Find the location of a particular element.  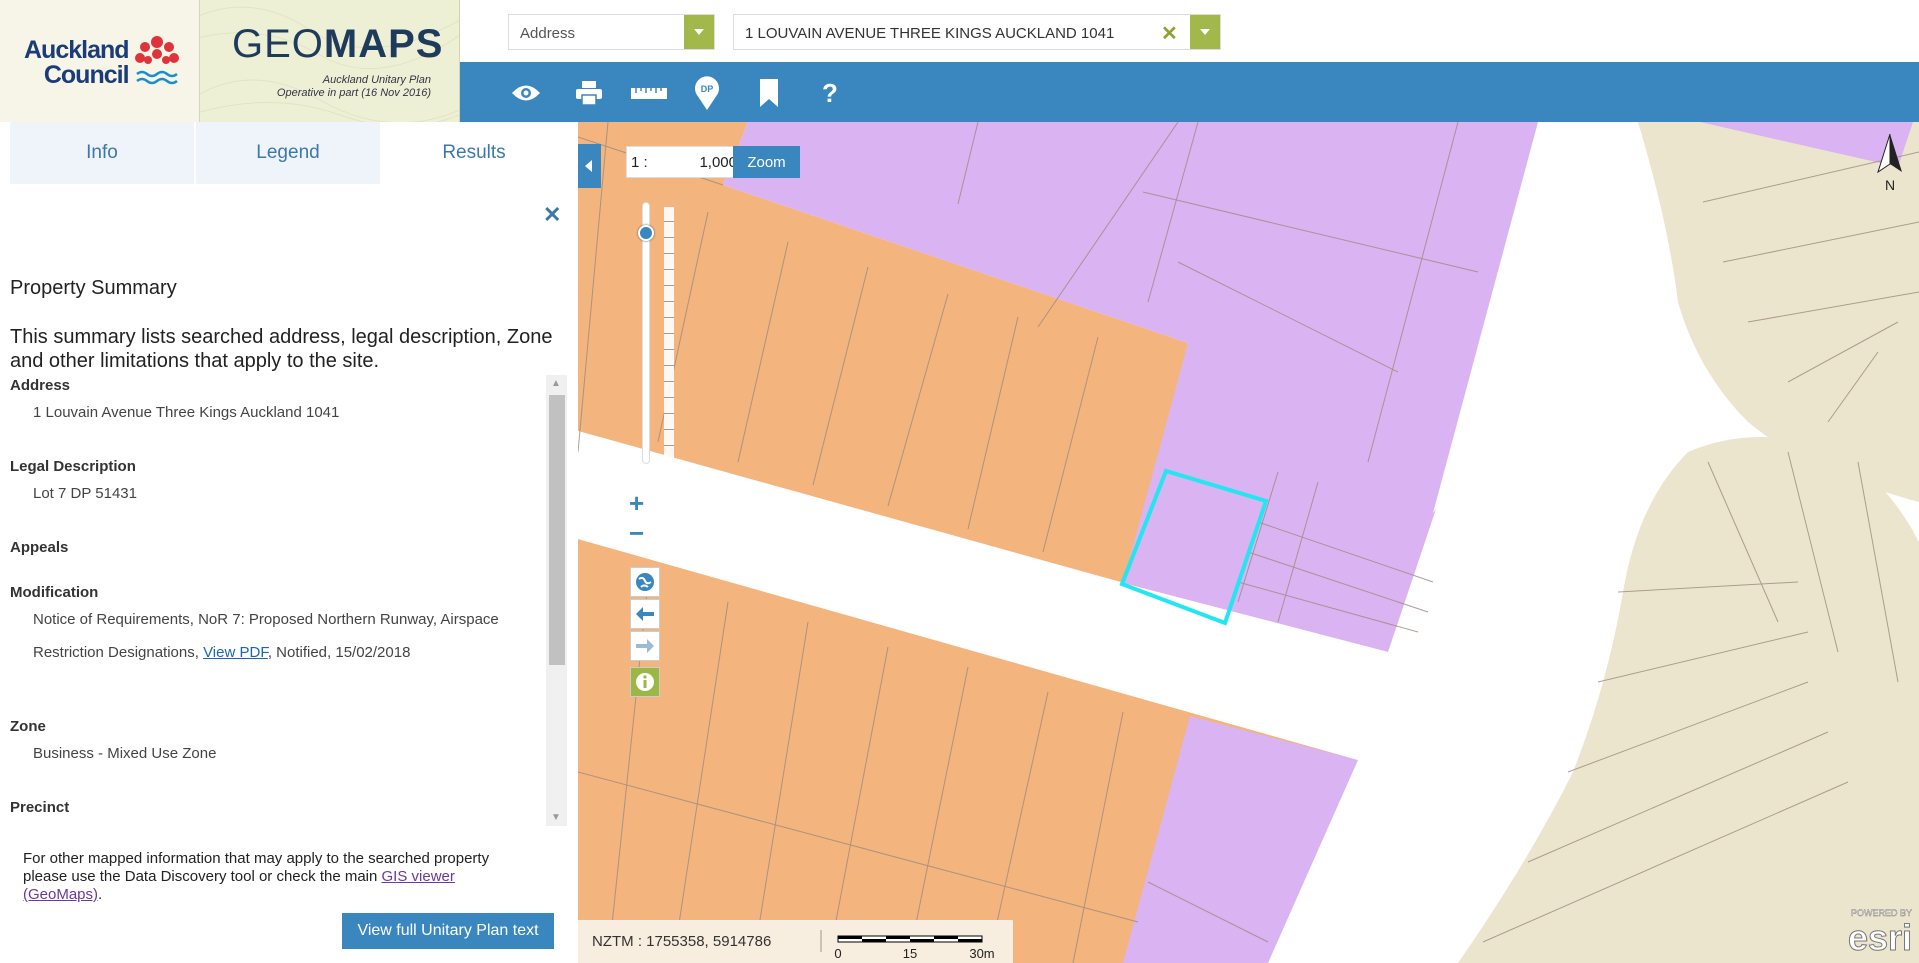

main-toolbar: DP ? is located at coordinates (1189, 92).